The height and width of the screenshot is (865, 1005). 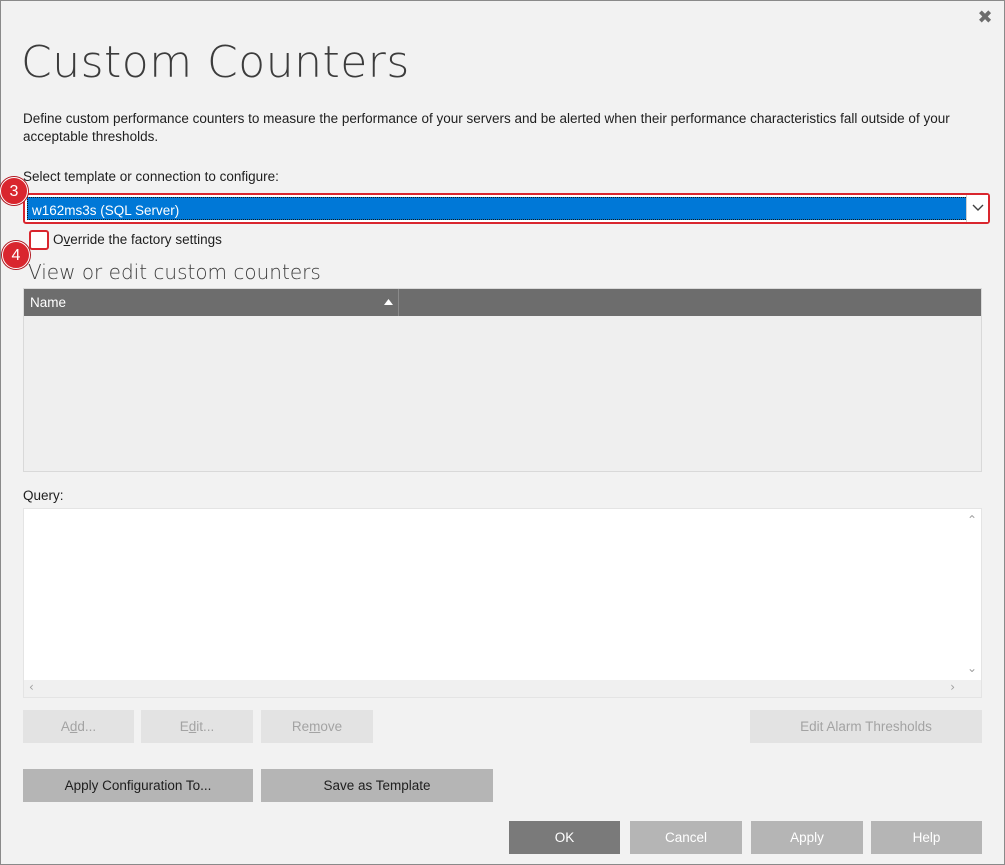 What do you see at coordinates (137, 239) in the screenshot?
I see `override-checkbox-label: Override the factory settings` at bounding box center [137, 239].